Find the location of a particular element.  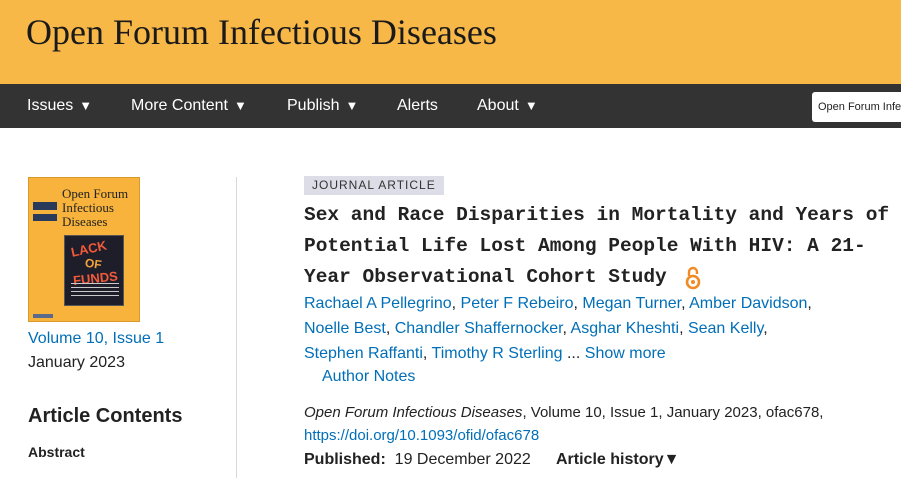

published-date: Published: 19 December 2022 is located at coordinates (417, 460).